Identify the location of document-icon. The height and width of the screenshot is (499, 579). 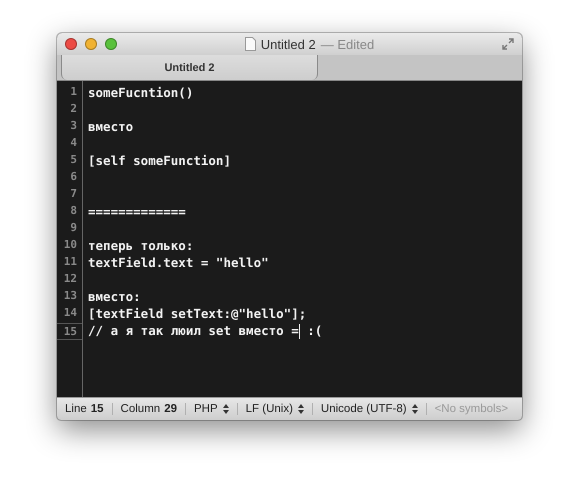
(250, 44).